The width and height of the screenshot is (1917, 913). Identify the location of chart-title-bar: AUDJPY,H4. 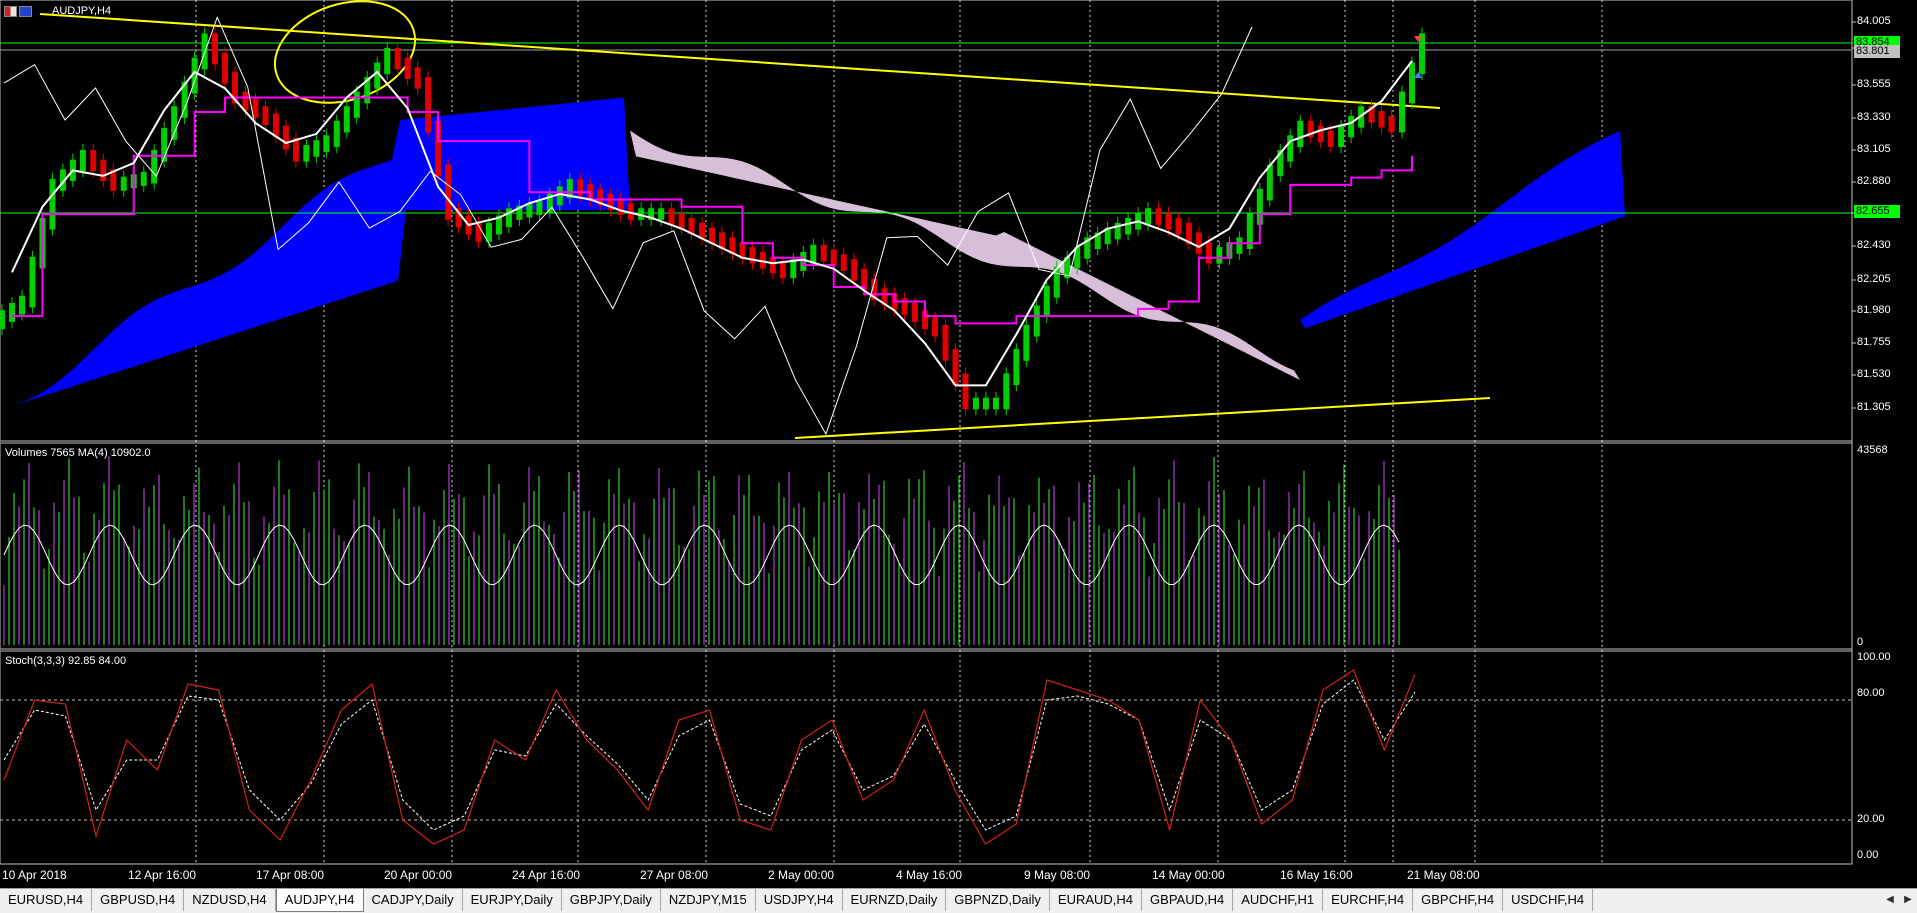
(57, 11).